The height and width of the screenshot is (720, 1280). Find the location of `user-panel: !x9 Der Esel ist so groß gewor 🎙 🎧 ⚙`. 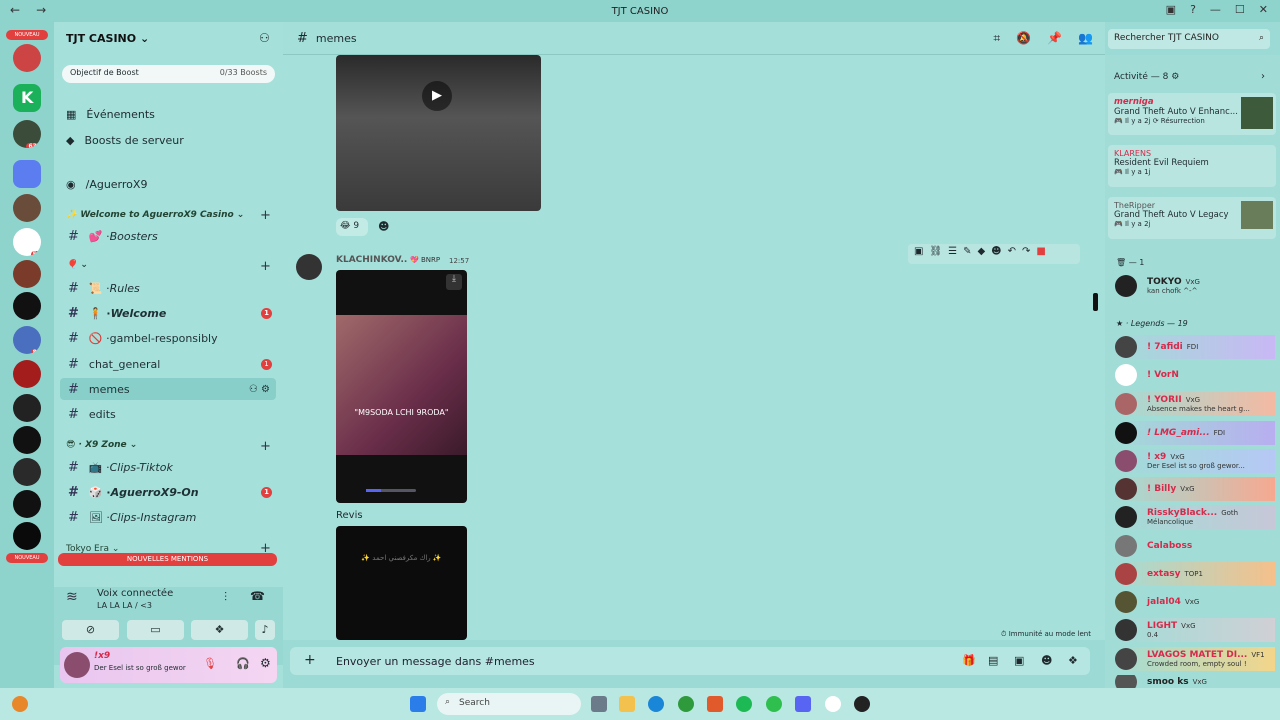

user-panel: !x9 Der Esel ist so groß gewor 🎙 🎧 ⚙ is located at coordinates (168, 665).